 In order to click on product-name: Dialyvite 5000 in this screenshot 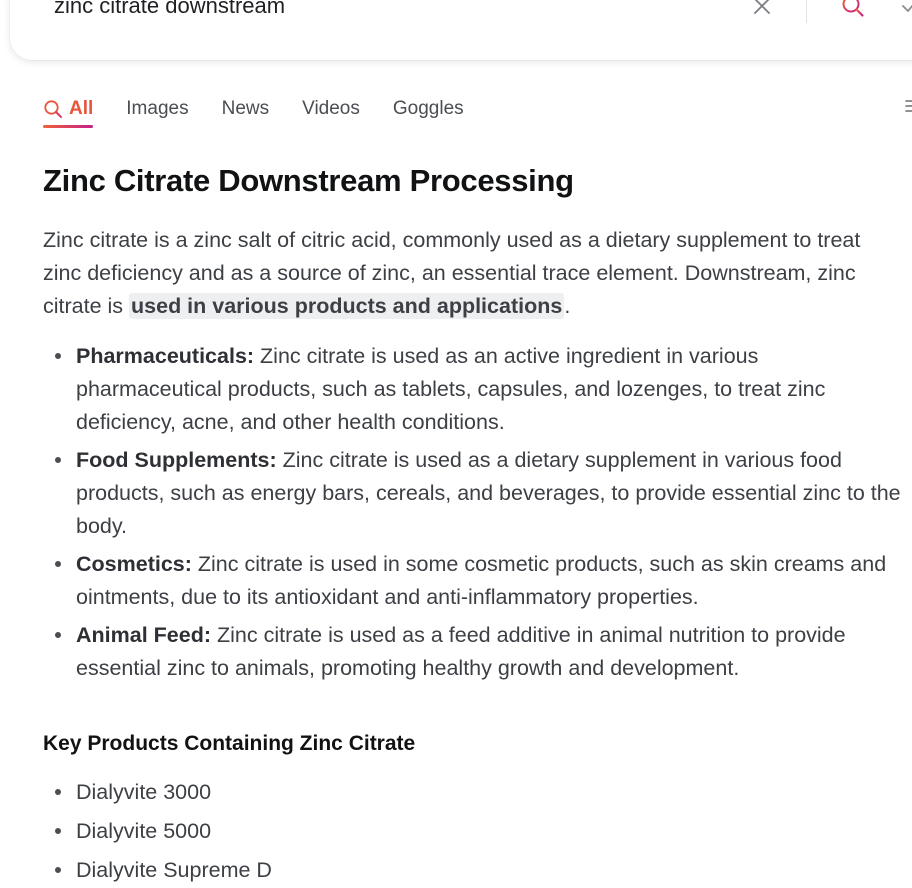, I will do `click(144, 831)`.